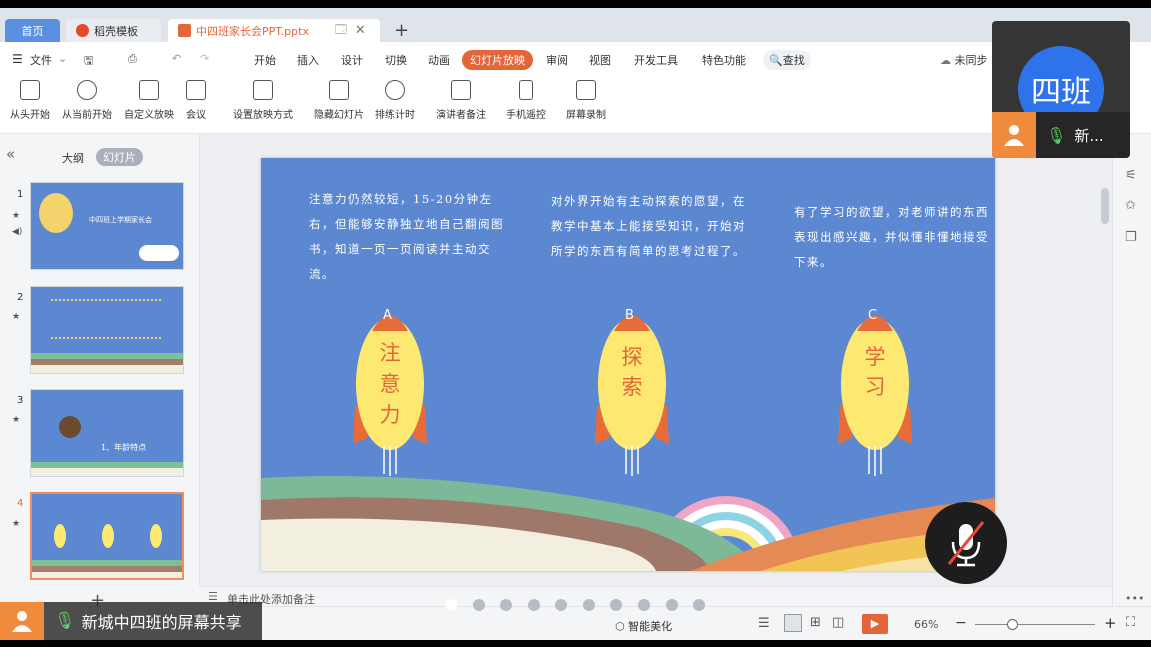 The height and width of the screenshot is (647, 1151). What do you see at coordinates (176, 58) in the screenshot?
I see `undo-icon: ↶` at bounding box center [176, 58].